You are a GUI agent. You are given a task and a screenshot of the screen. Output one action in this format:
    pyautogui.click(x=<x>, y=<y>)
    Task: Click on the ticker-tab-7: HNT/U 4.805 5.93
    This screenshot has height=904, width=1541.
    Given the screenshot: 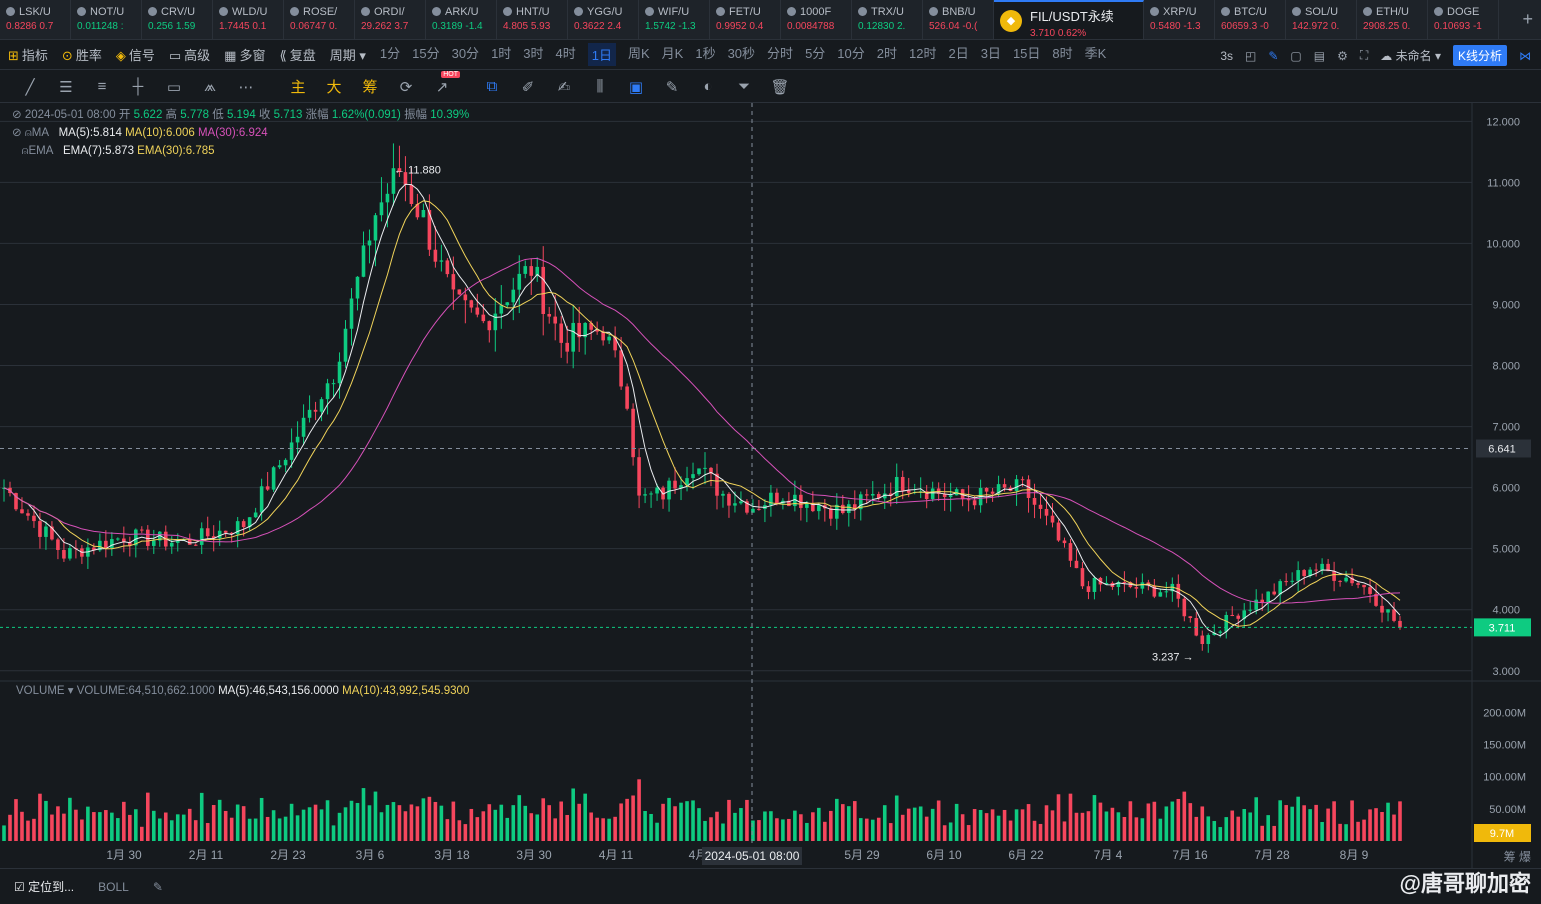 What is the action you would take?
    pyautogui.click(x=532, y=19)
    